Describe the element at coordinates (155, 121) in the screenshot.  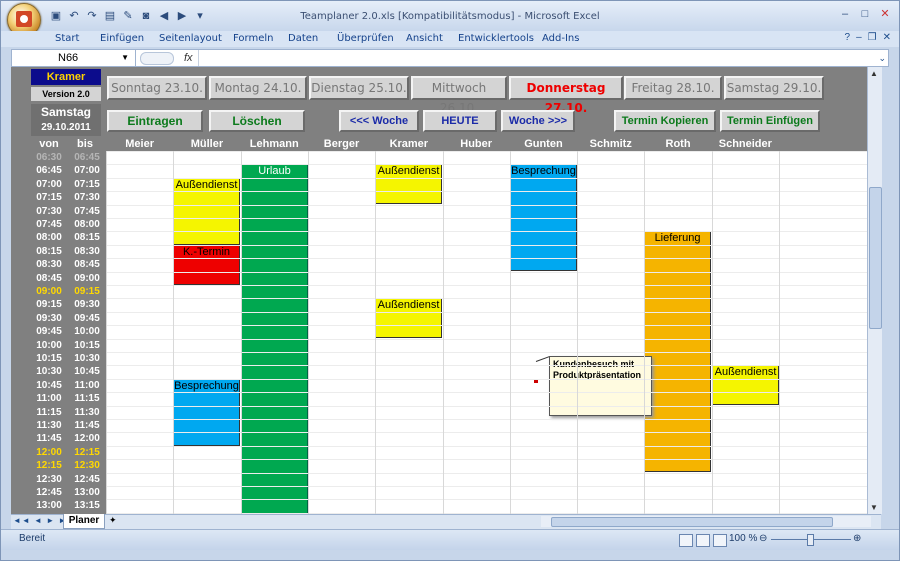
I see `eintragen-button: Eintragen` at that location.